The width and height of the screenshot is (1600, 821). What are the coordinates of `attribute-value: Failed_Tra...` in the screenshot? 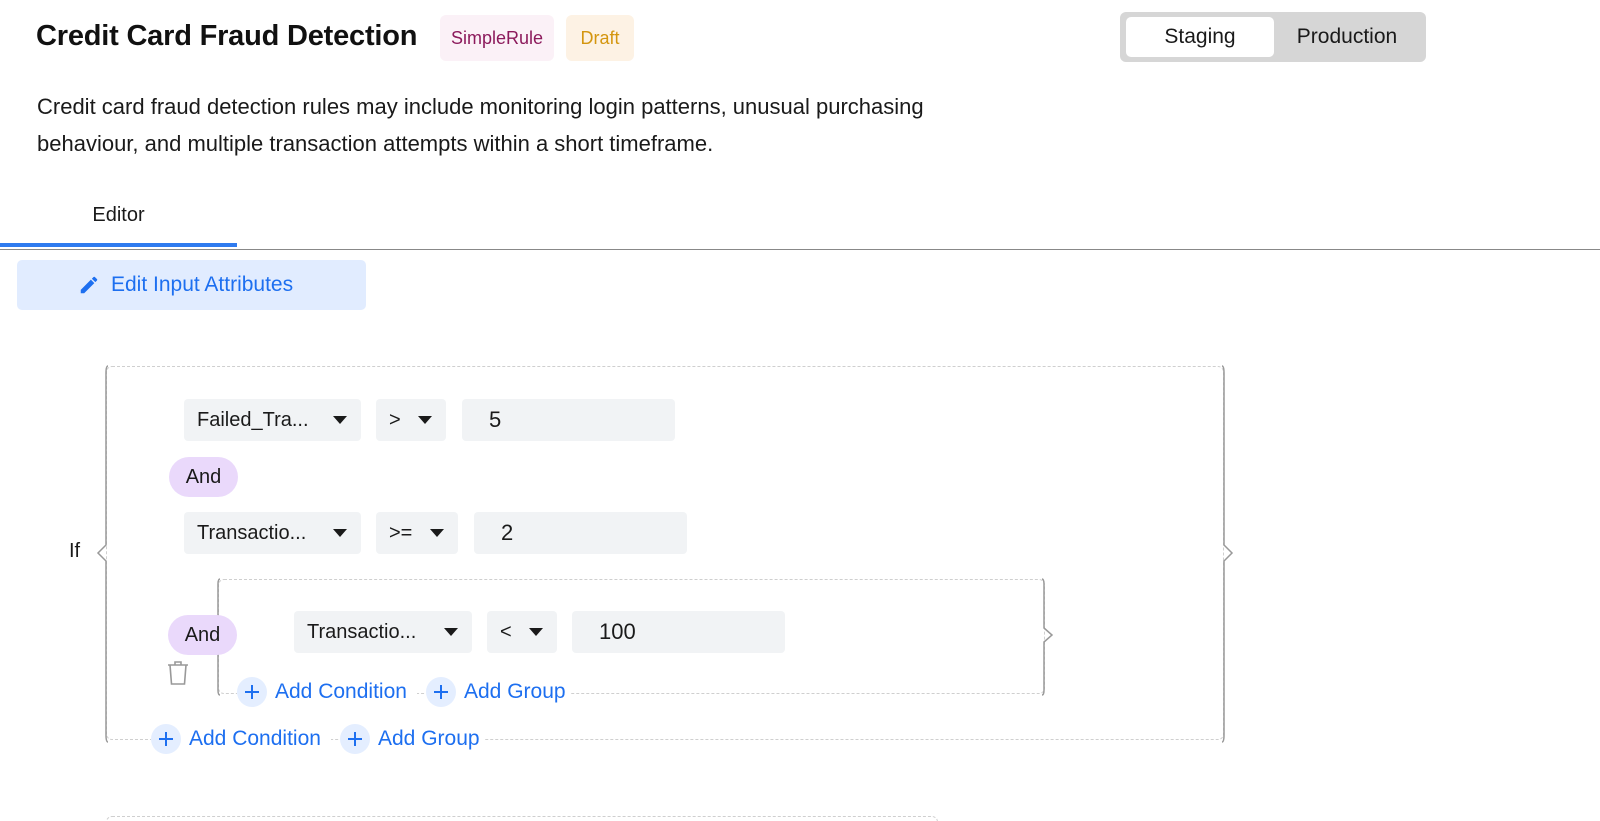 It's located at (253, 420).